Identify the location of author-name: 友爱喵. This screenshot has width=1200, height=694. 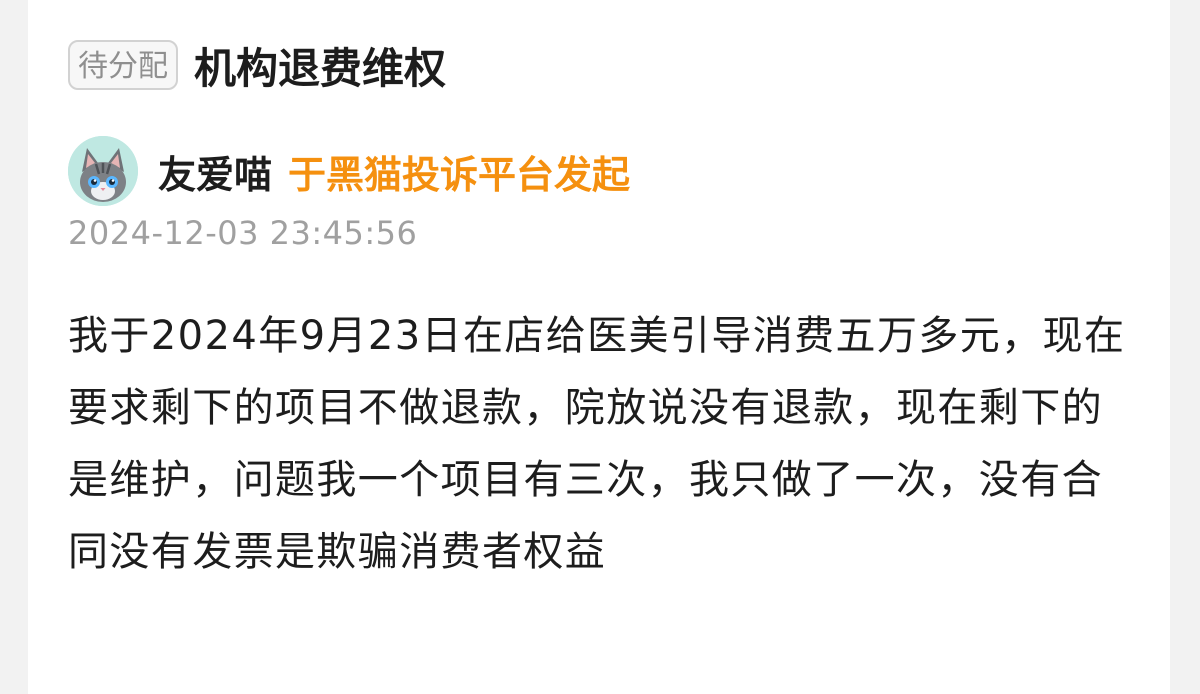
(215, 171).